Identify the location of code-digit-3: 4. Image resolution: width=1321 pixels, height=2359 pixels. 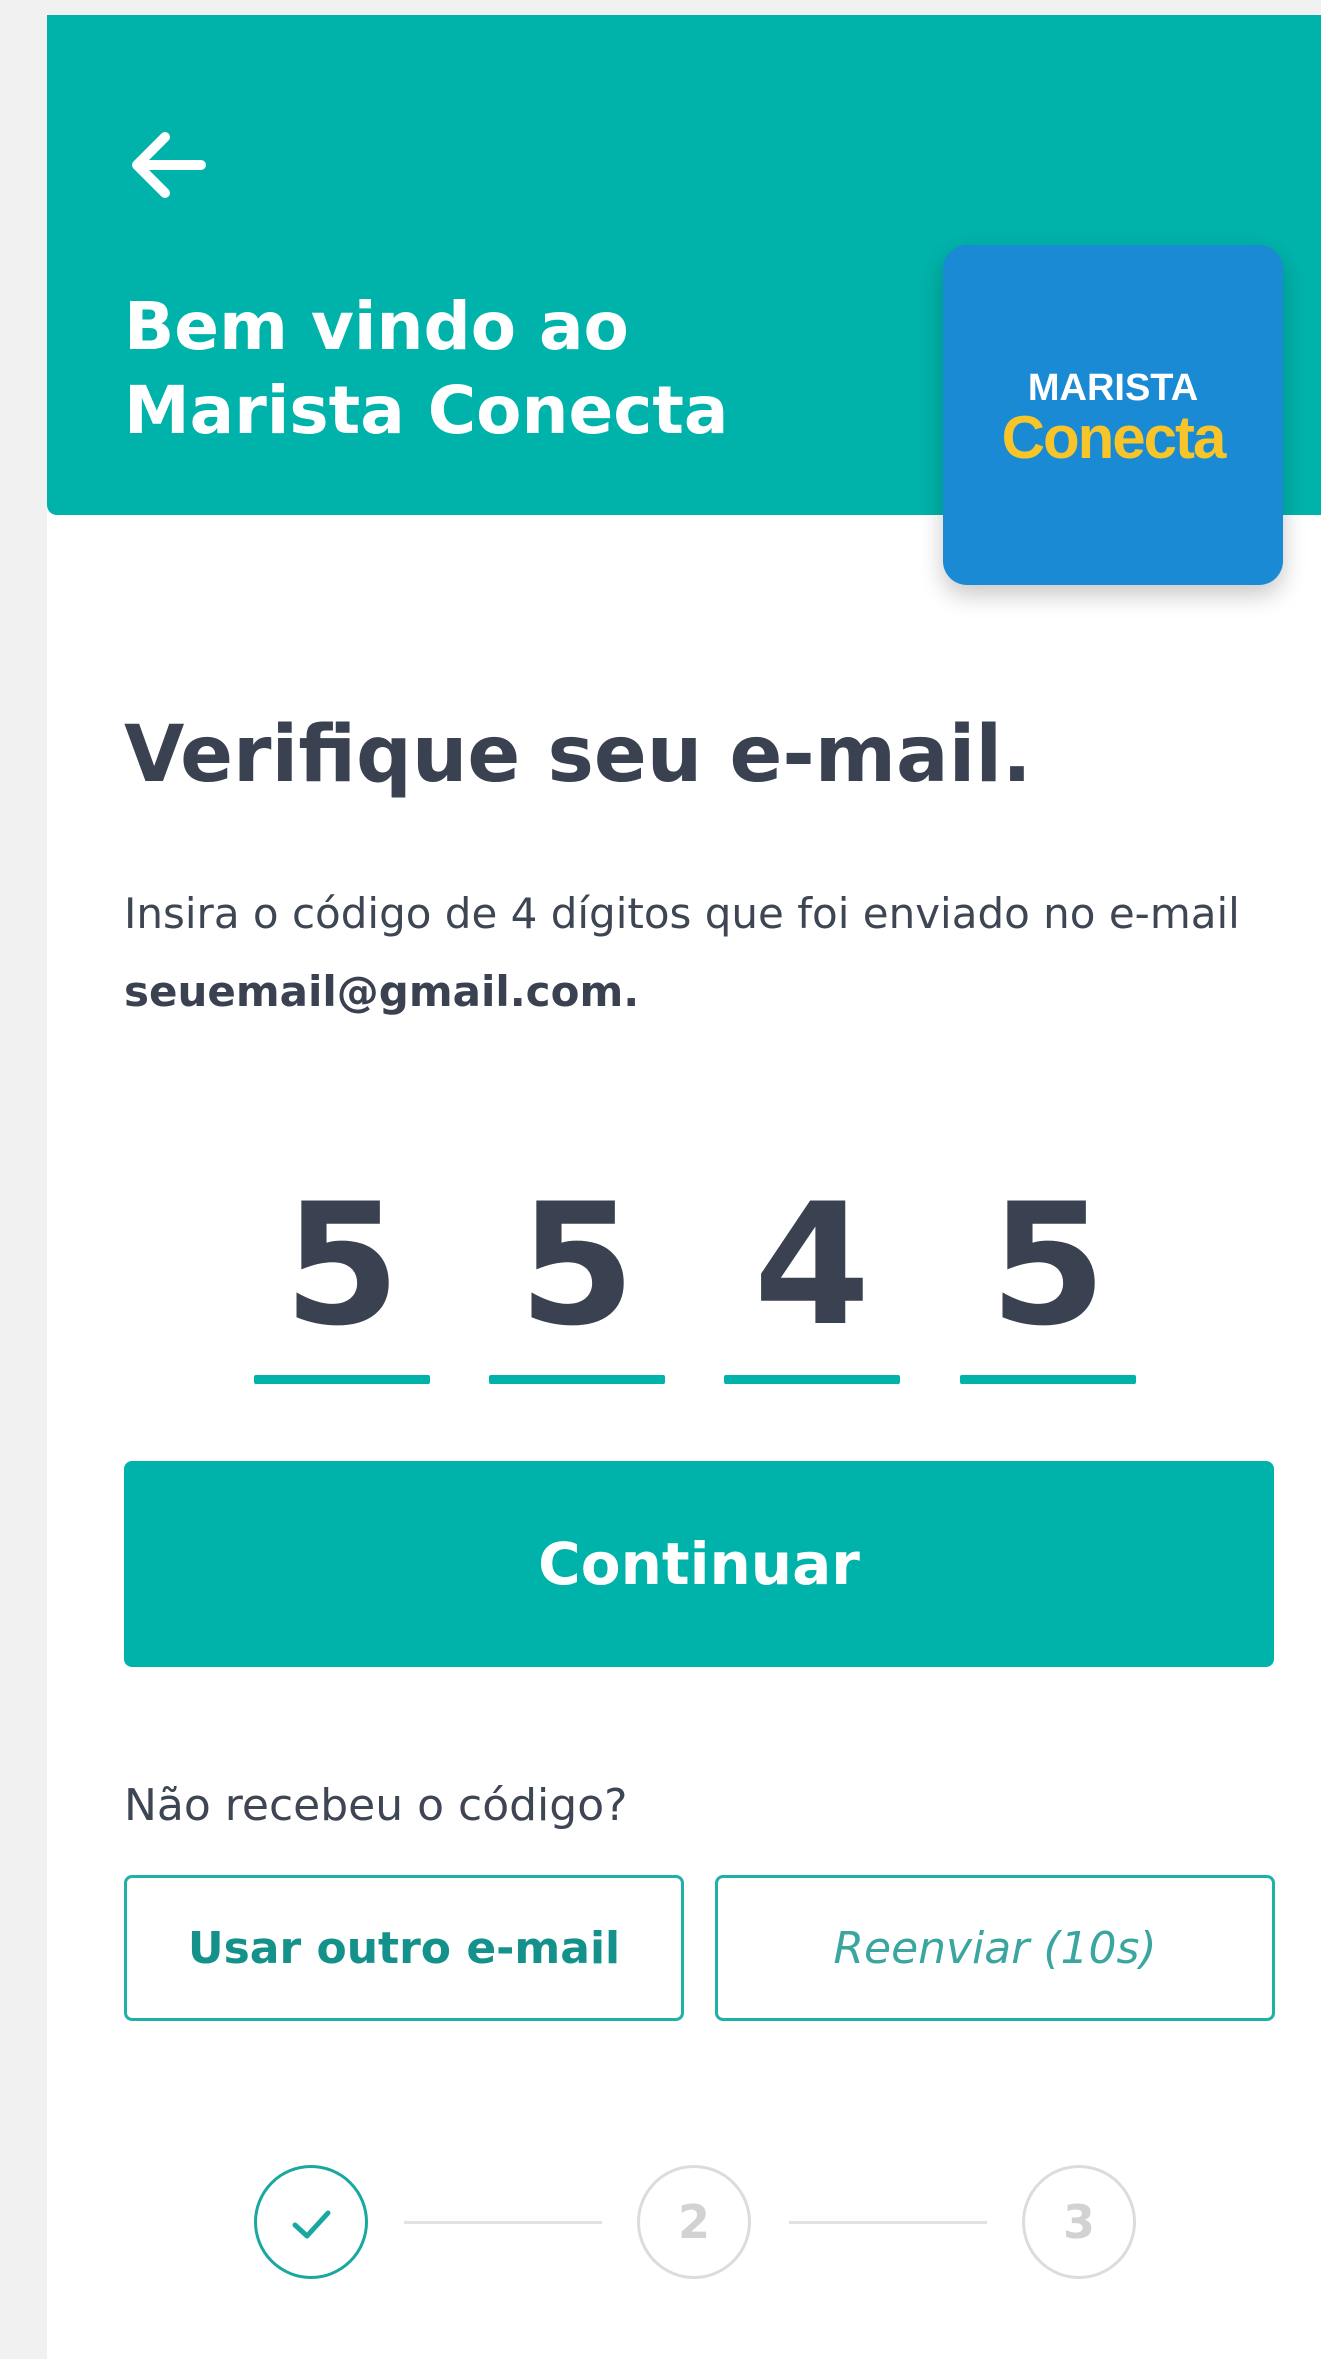
(812, 1277).